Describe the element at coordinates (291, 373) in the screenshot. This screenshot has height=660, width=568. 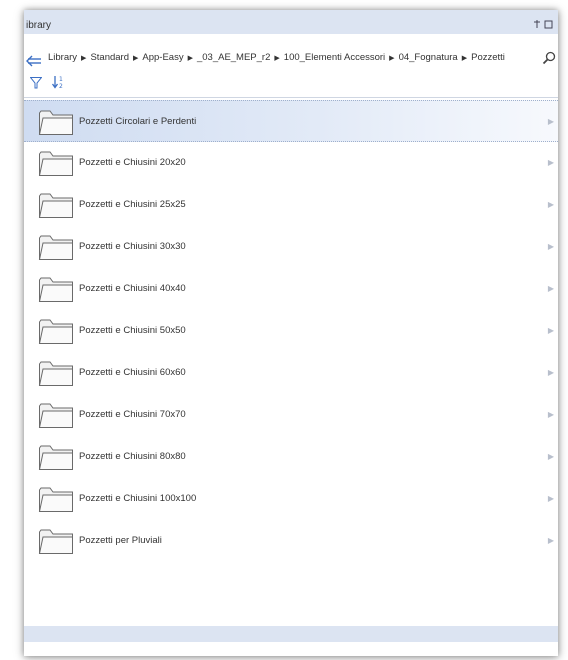
I see `folder-item: Pozzetti e Chiusini 60x60 ▶` at that location.